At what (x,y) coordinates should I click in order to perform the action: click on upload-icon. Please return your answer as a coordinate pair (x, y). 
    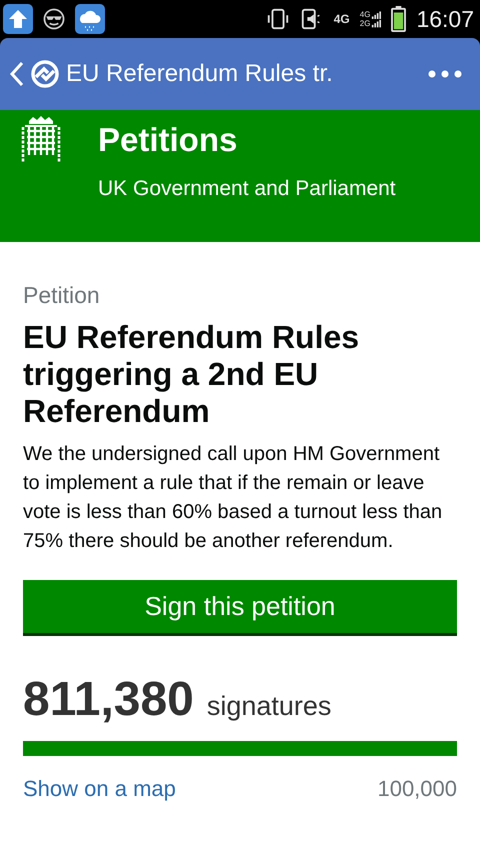
    Looking at the image, I should click on (18, 19).